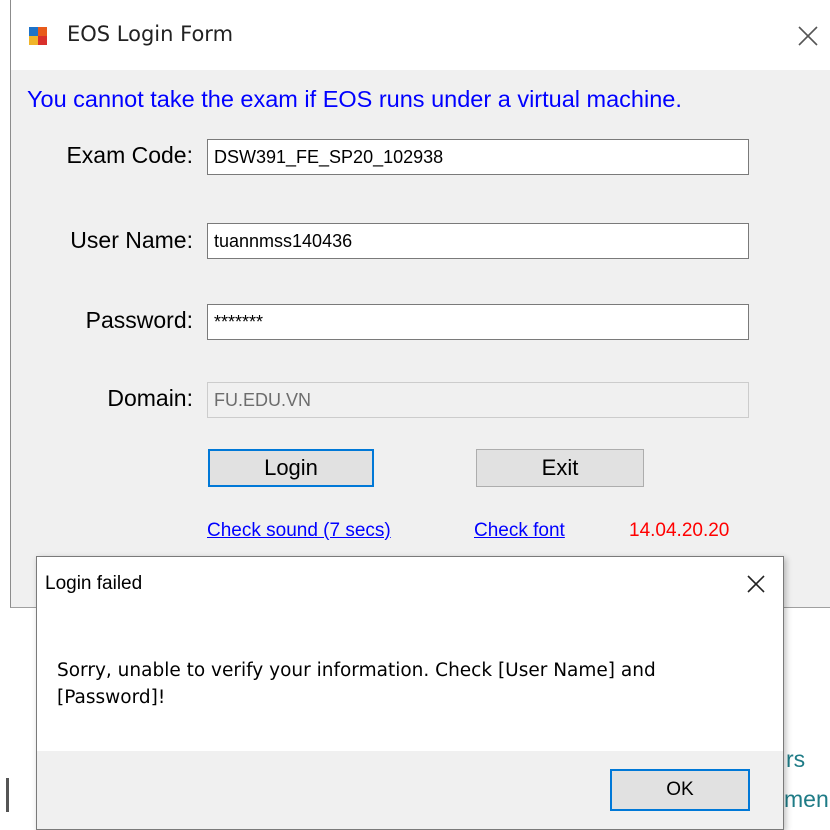 This screenshot has height=830, width=830. What do you see at coordinates (7, 795) in the screenshot?
I see `background-divider` at bounding box center [7, 795].